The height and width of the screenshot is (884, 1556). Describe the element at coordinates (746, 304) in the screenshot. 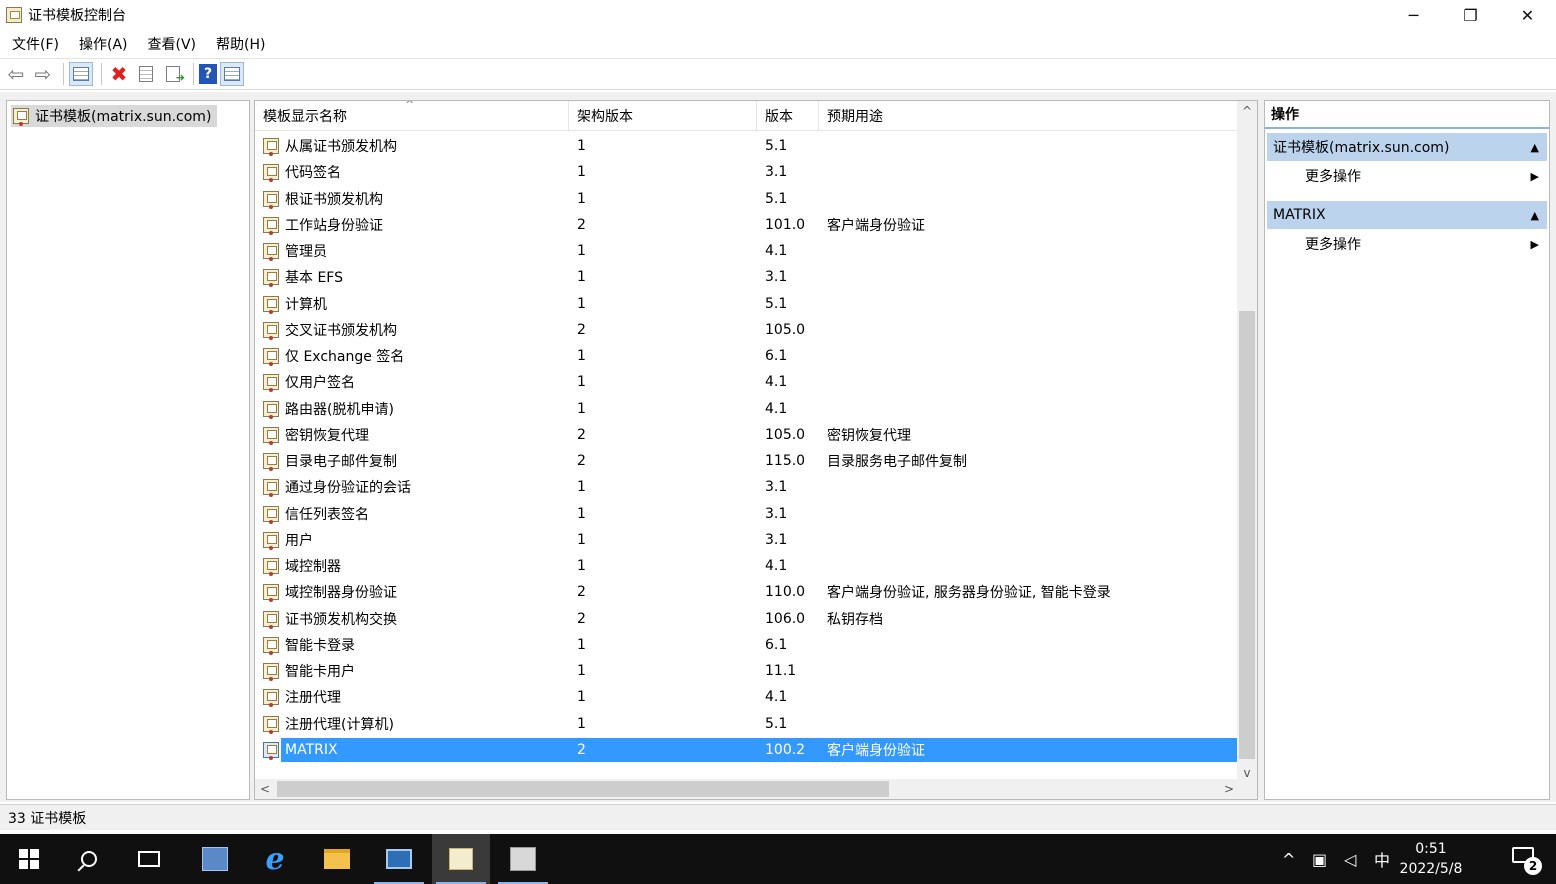

I see `table-row: 计算机 1 5.1` at that location.